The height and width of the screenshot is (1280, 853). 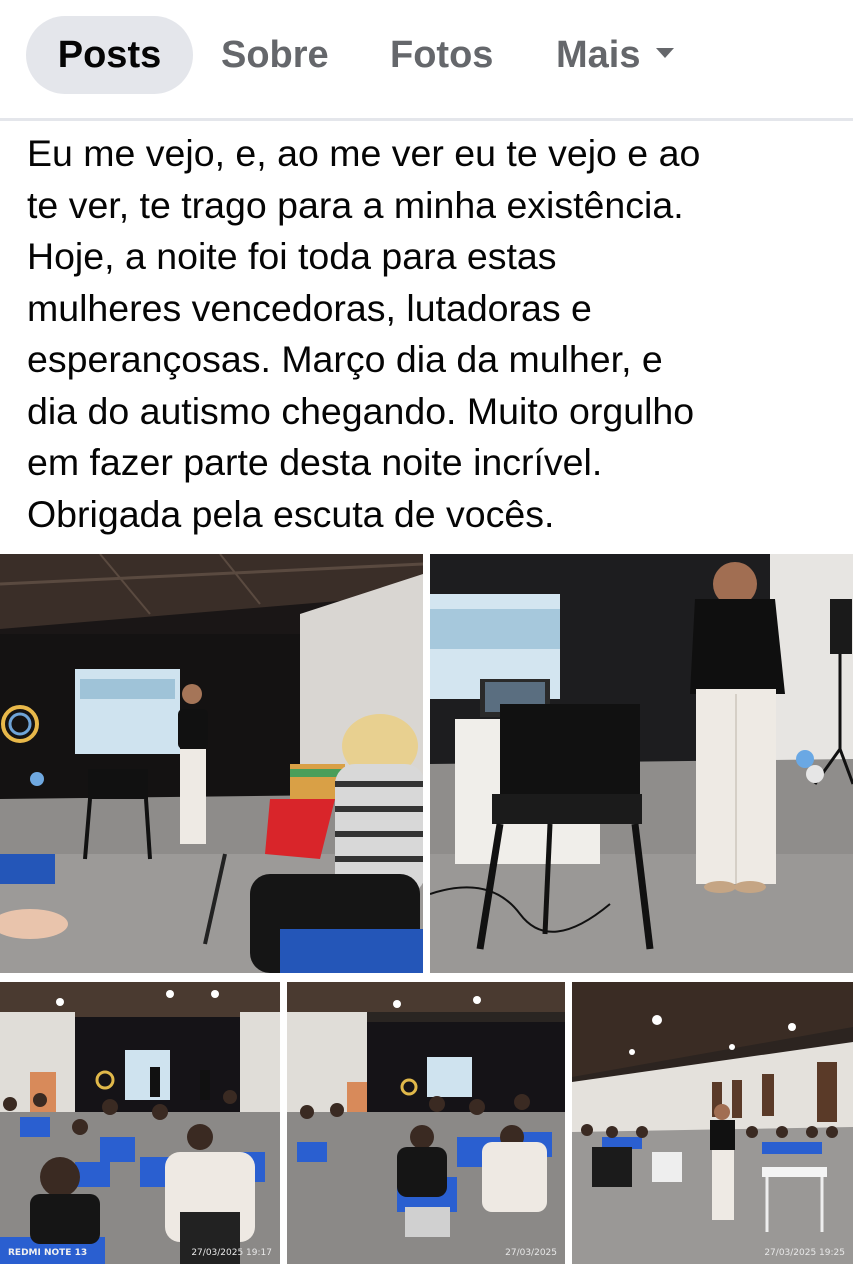 I want to click on tab-mais: Mais, so click(x=615, y=55).